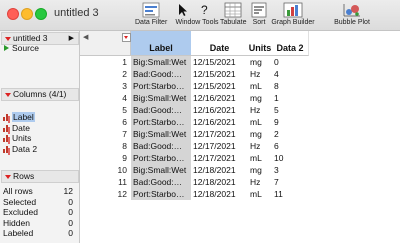  Describe the element at coordinates (290, 86) in the screenshot. I see `table-cell: 8` at that location.